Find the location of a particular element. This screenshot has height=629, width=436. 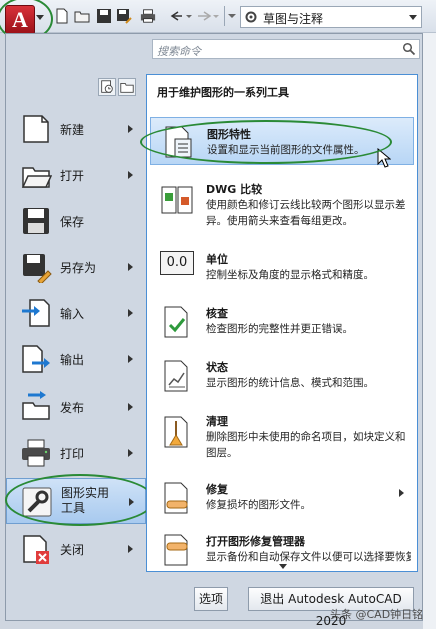

quick-access-toolbar: A 草图与注释 is located at coordinates (218, 20).